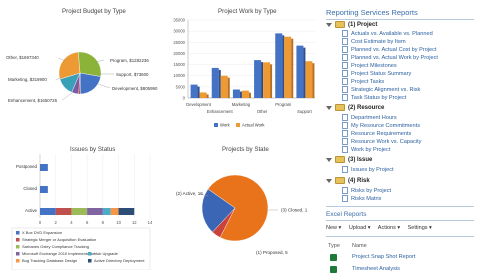 Image resolution: width=480 pixels, height=273 pixels. I want to click on group-resource: (2) Resource, so click(355, 107).